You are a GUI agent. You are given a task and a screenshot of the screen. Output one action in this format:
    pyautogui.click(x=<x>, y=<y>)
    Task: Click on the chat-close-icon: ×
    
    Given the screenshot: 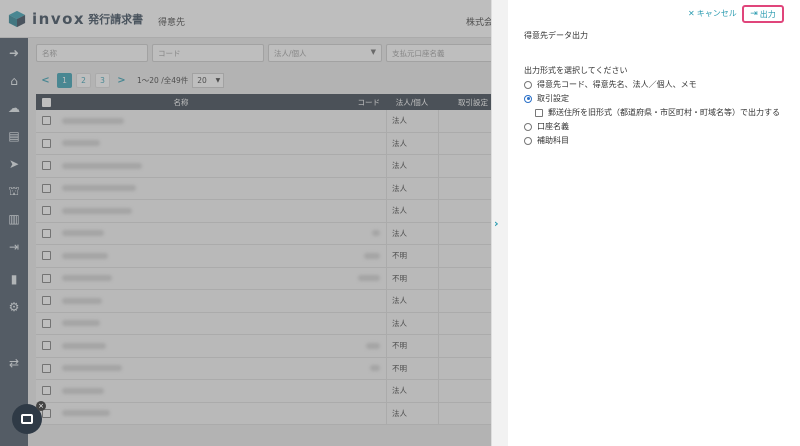 What is the action you would take?
    pyautogui.click(x=41, y=406)
    